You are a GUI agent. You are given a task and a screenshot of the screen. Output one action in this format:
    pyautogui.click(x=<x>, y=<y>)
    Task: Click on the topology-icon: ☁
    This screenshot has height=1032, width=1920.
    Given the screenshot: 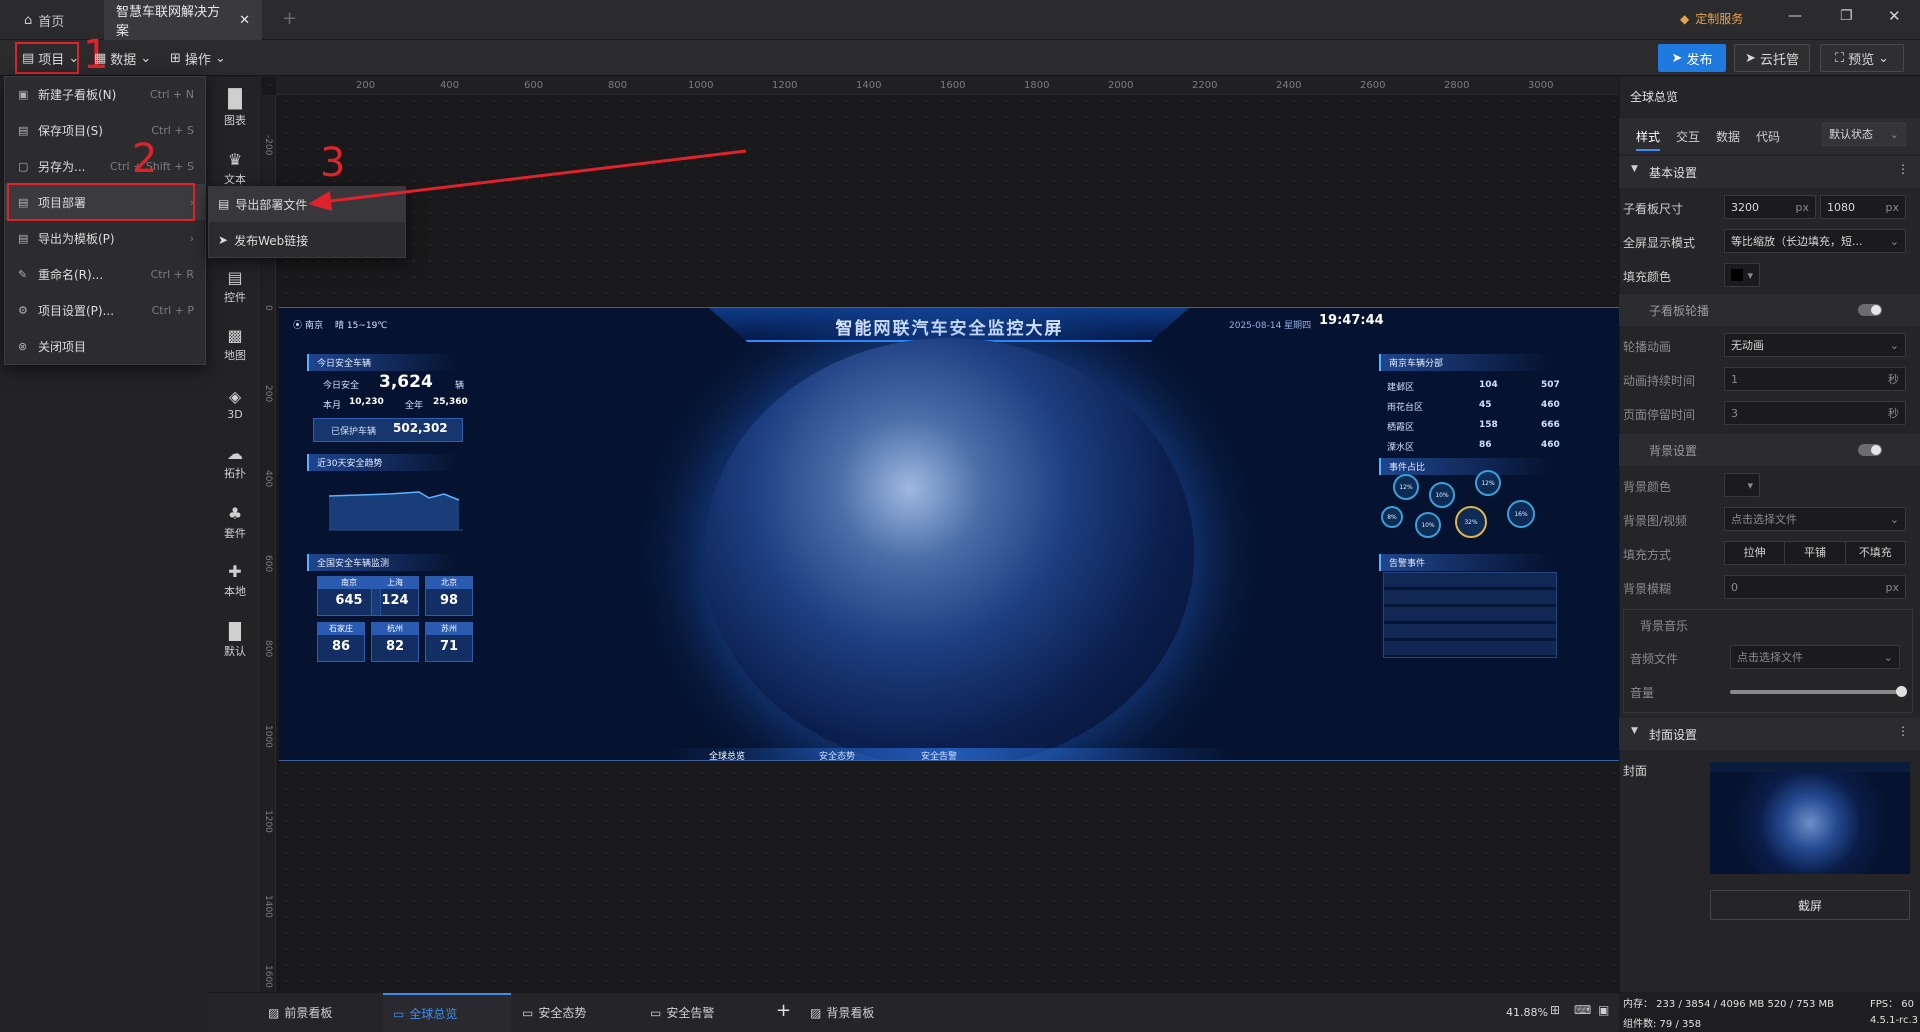 What is the action you would take?
    pyautogui.click(x=235, y=453)
    